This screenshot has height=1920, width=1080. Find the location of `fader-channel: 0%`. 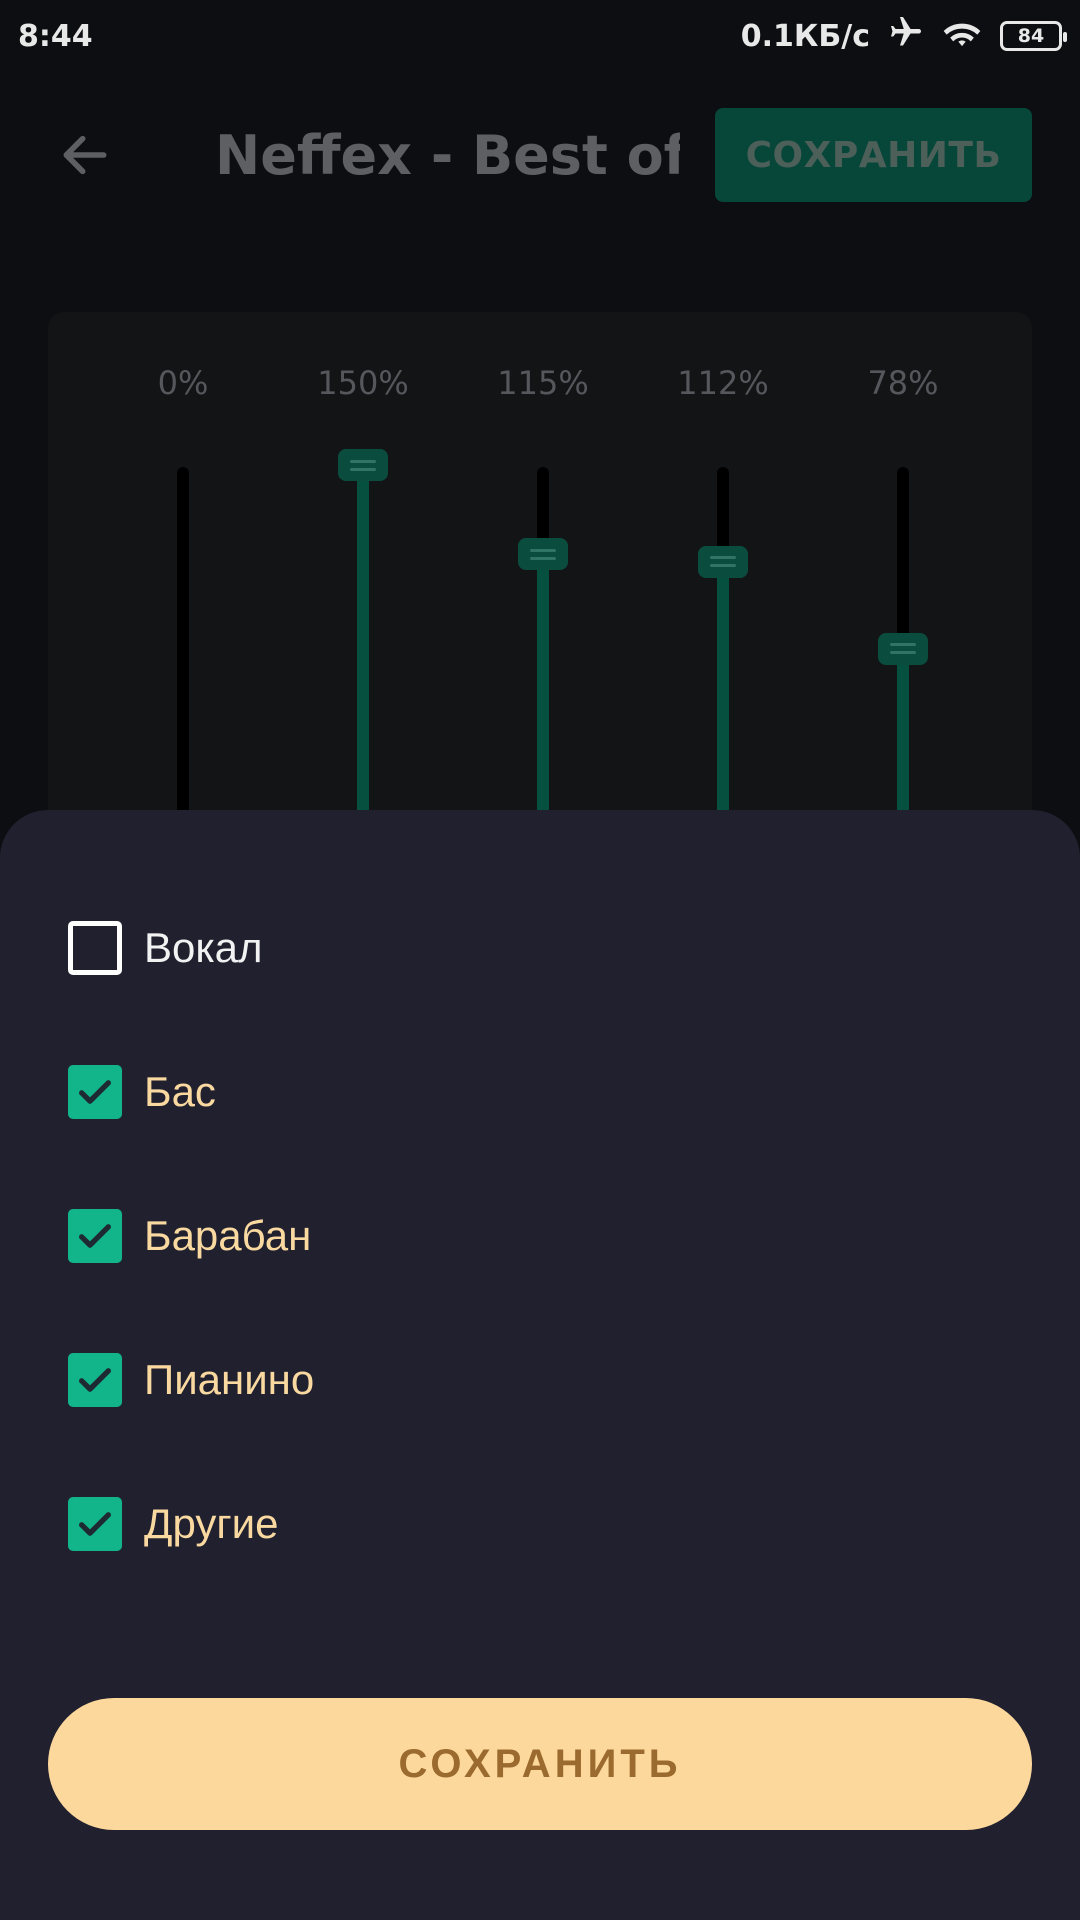

fader-channel: 0% is located at coordinates (183, 599).